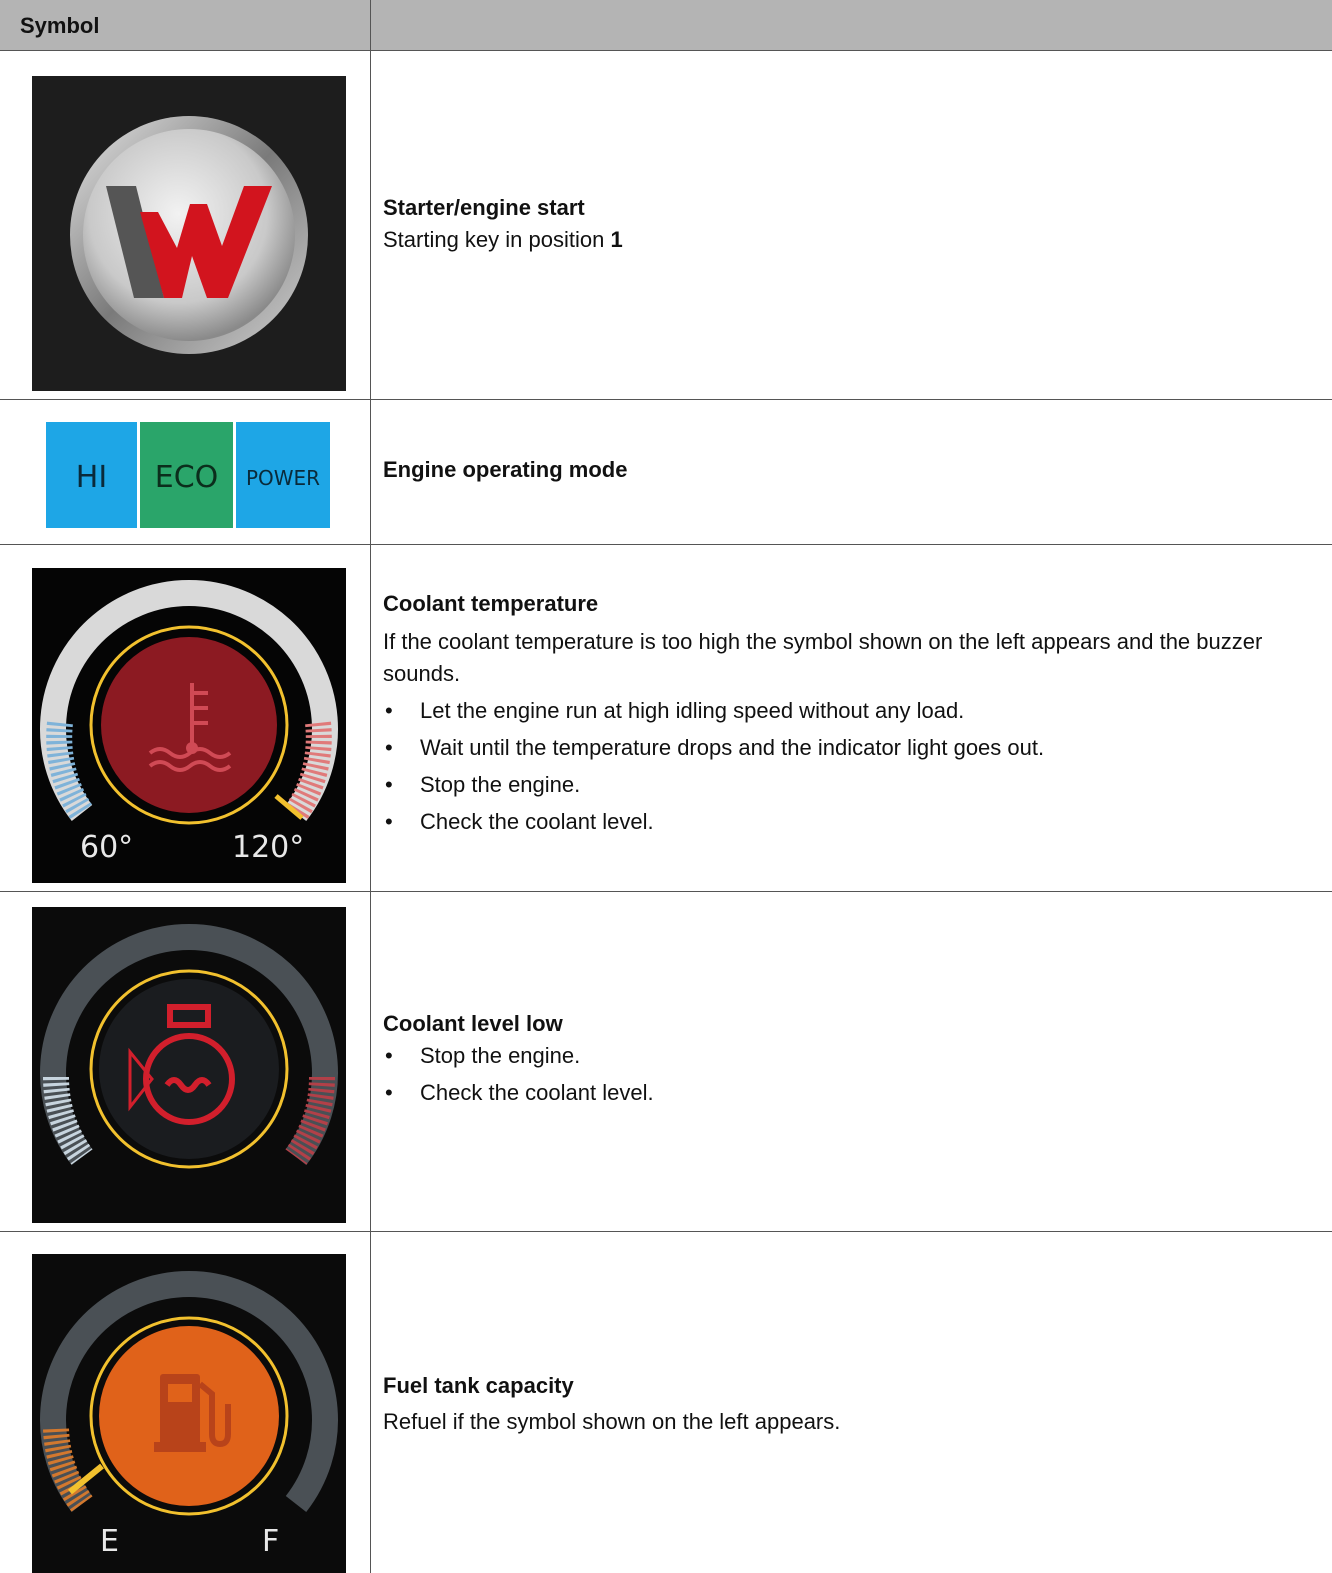  I want to click on fuel-pump-icon: E F, so click(189, 1413).